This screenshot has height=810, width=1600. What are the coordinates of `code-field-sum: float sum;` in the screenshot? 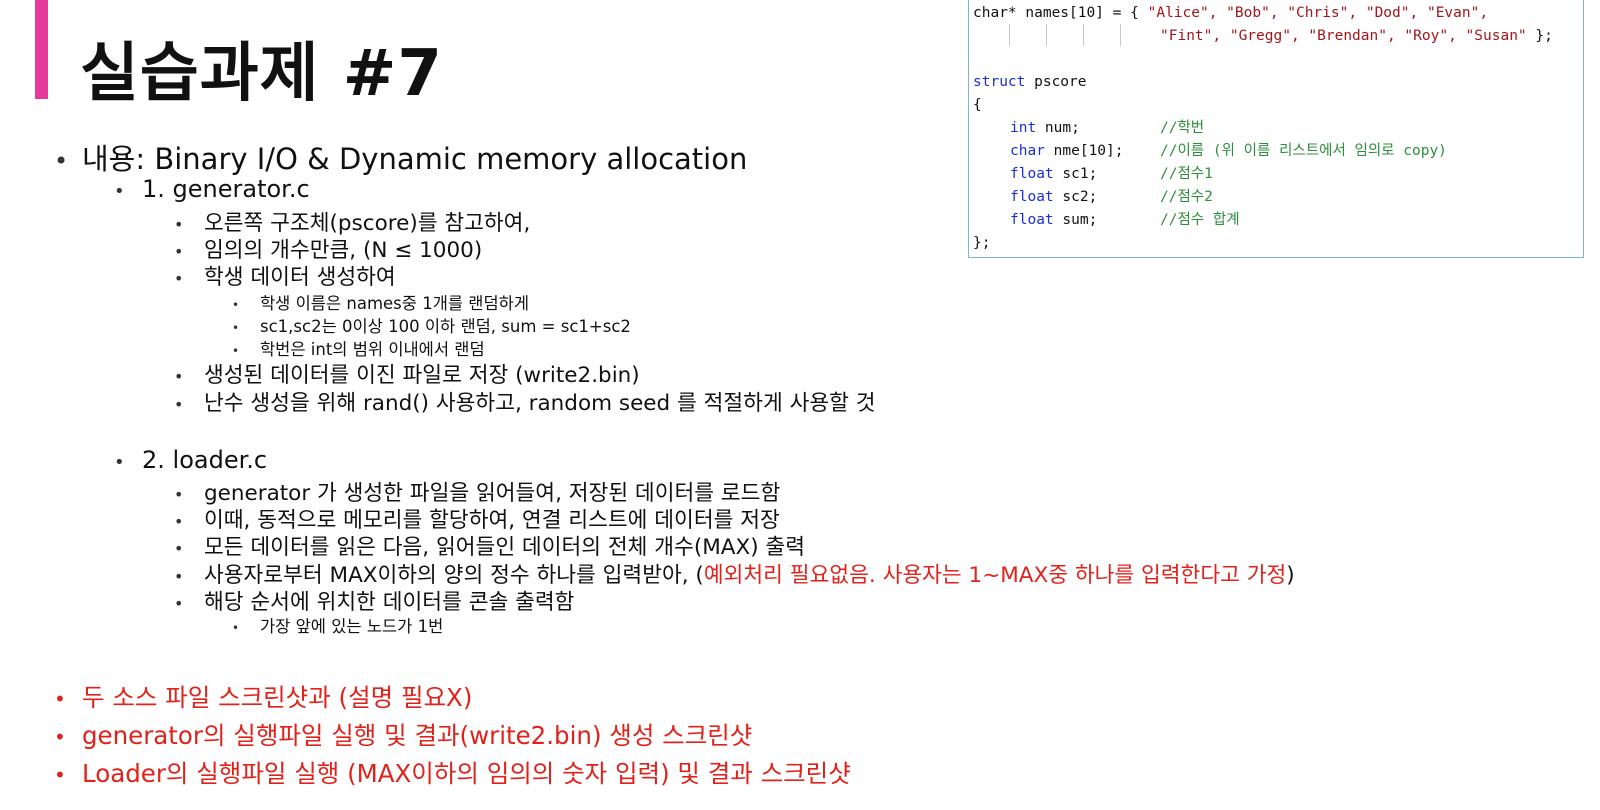 It's located at (1053, 220).